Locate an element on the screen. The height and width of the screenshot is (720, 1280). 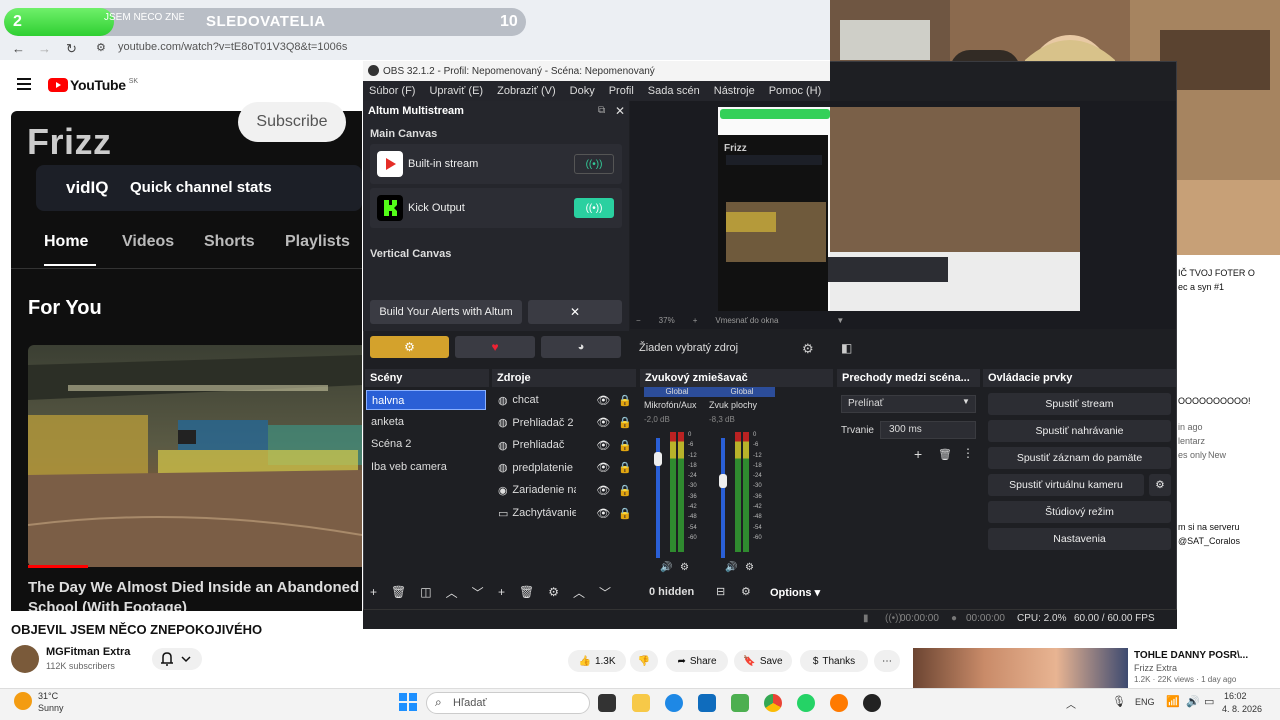
mixer-layout-icon: ⊟ is located at coordinates (720, 591).